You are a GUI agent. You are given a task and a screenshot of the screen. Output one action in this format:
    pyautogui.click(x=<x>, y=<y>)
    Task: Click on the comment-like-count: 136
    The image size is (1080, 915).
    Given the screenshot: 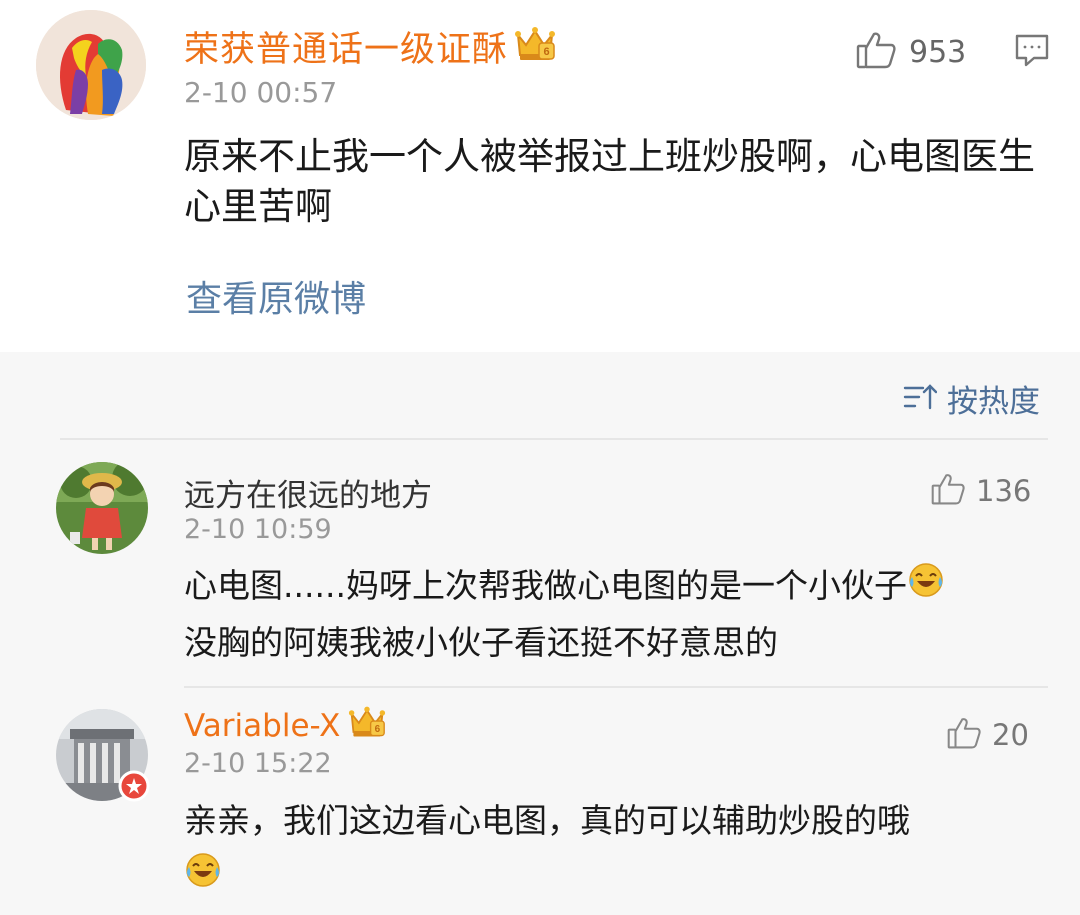 What is the action you would take?
    pyautogui.click(x=1004, y=491)
    